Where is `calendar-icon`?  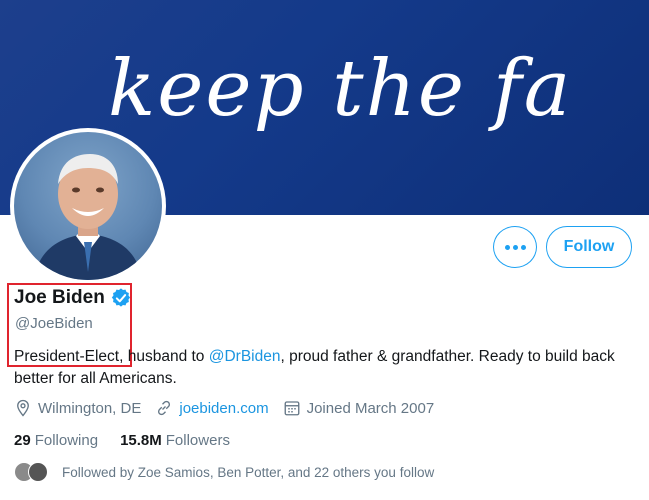 calendar-icon is located at coordinates (292, 408).